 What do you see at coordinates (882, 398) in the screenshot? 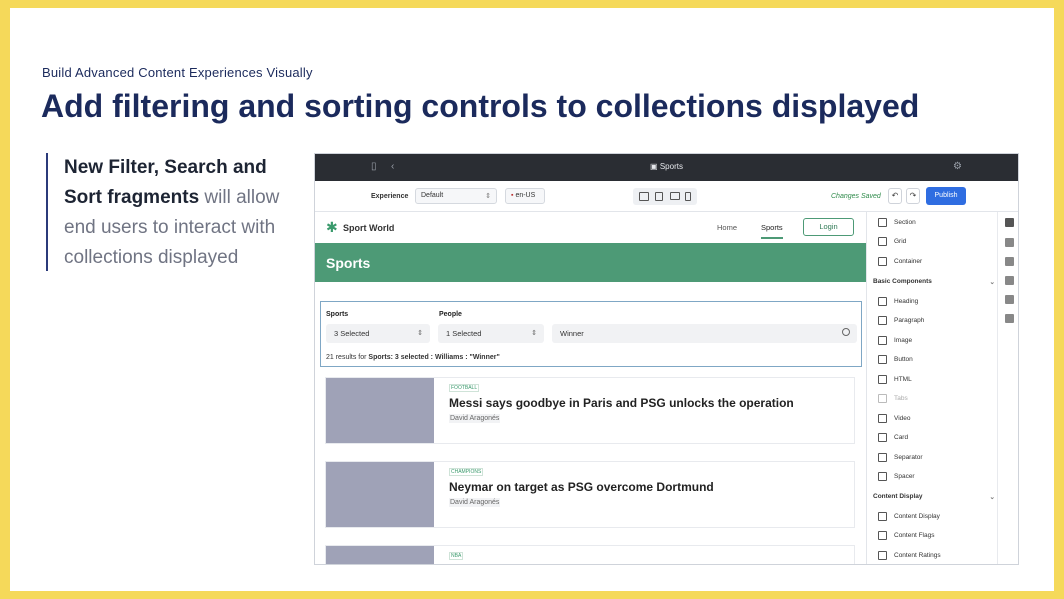
I see `tabs-icon` at bounding box center [882, 398].